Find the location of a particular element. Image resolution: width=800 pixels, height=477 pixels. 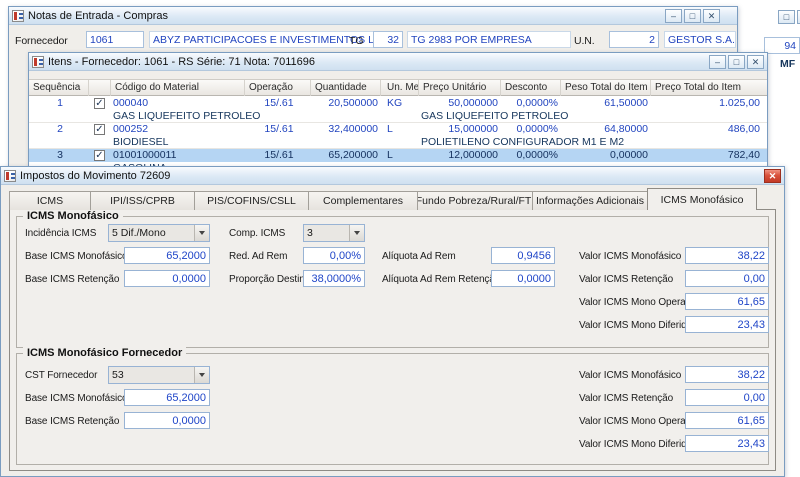

un-code-field: 2 is located at coordinates (634, 39).